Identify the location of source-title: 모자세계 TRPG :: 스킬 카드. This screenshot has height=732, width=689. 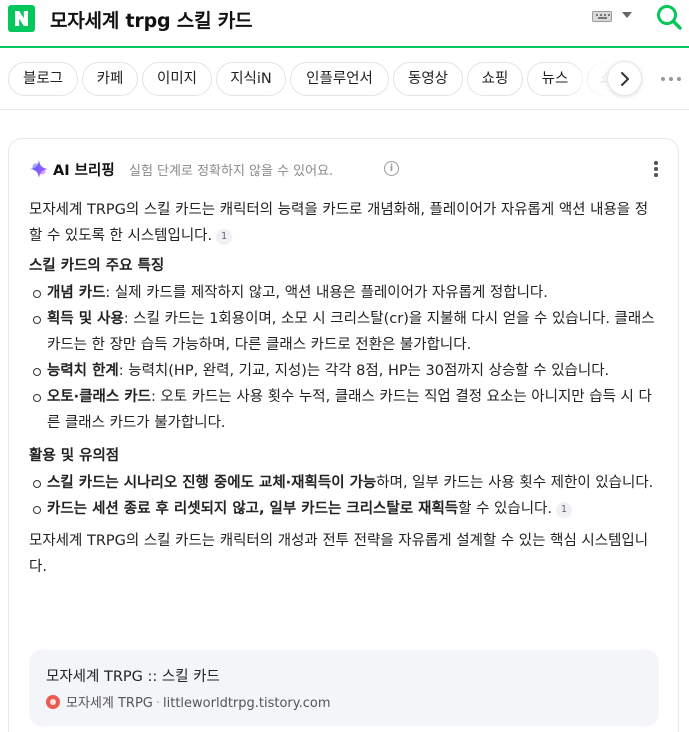
(133, 675).